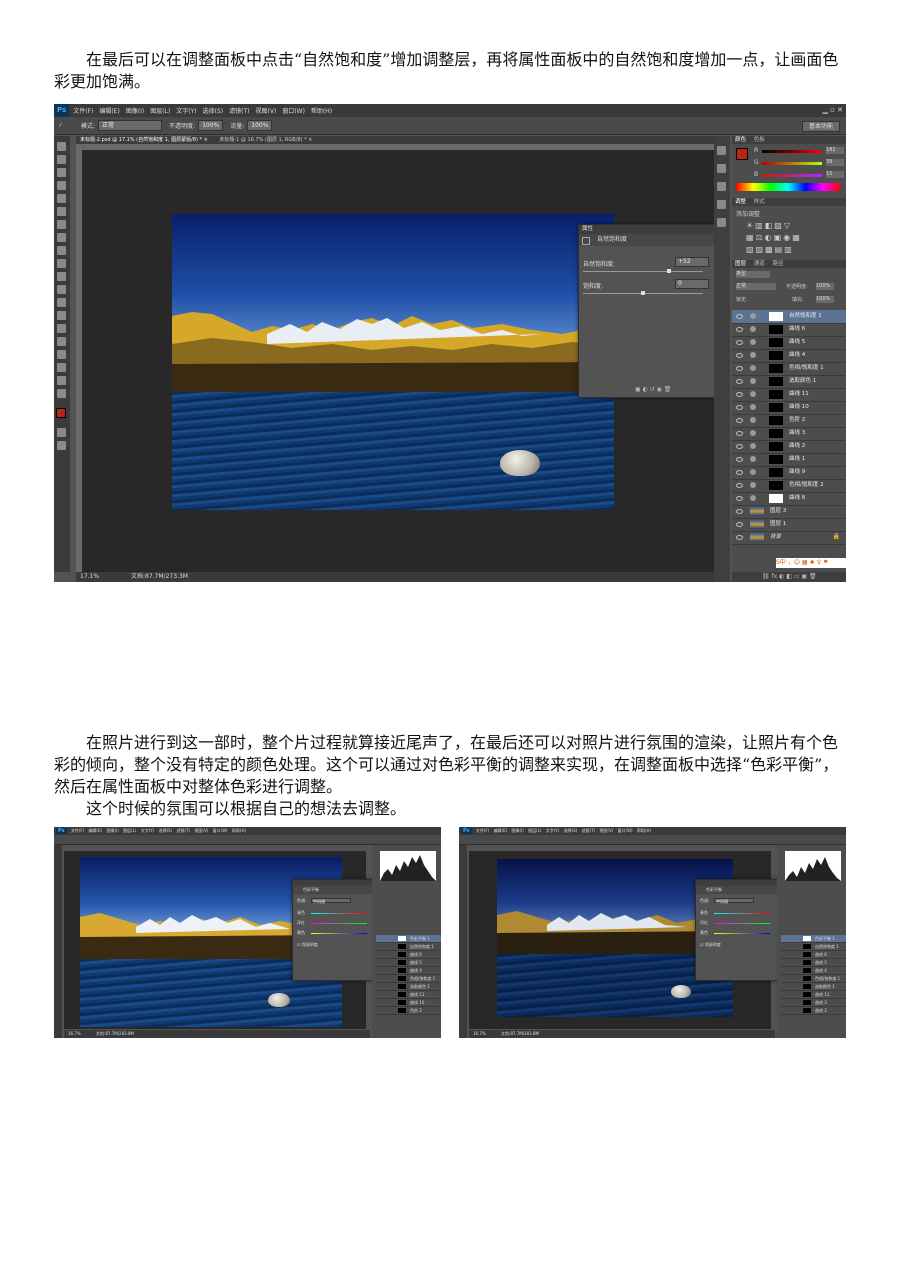  What do you see at coordinates (112, 830) in the screenshot?
I see `menu-image: 图像(I)` at bounding box center [112, 830].